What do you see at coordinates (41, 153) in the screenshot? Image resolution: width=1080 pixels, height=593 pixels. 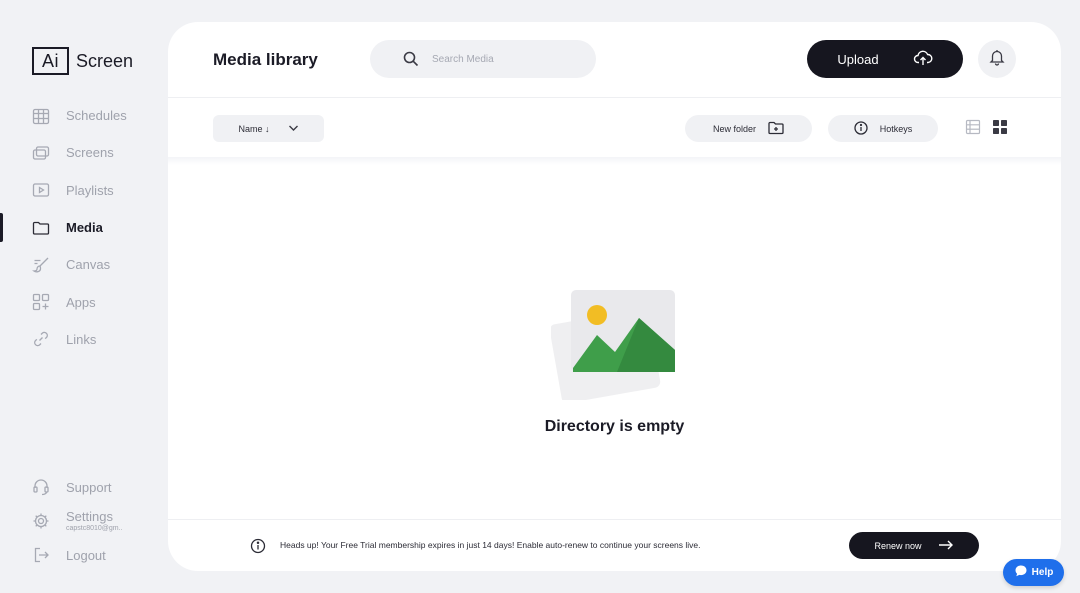 I see `screens-icon` at bounding box center [41, 153].